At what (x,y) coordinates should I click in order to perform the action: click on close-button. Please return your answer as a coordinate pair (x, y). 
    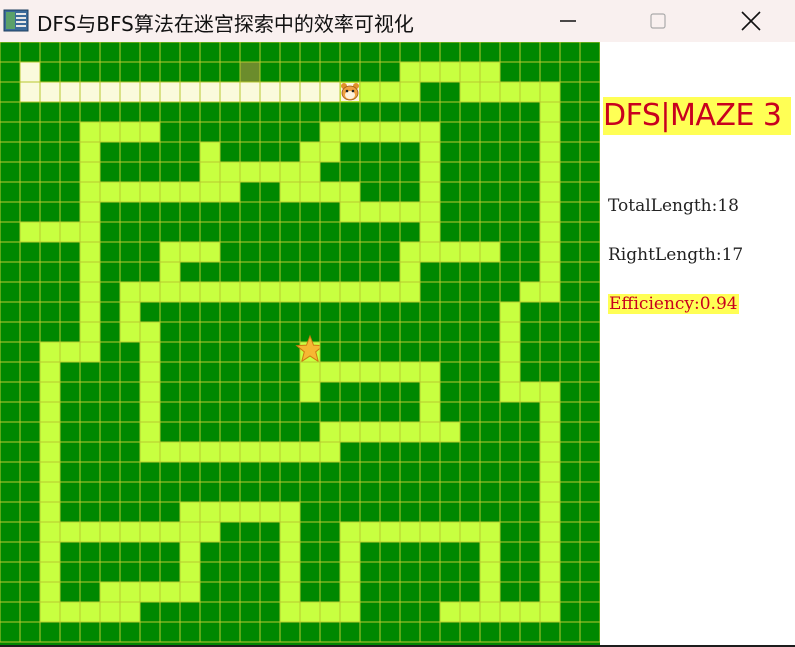
    Looking at the image, I should click on (751, 21).